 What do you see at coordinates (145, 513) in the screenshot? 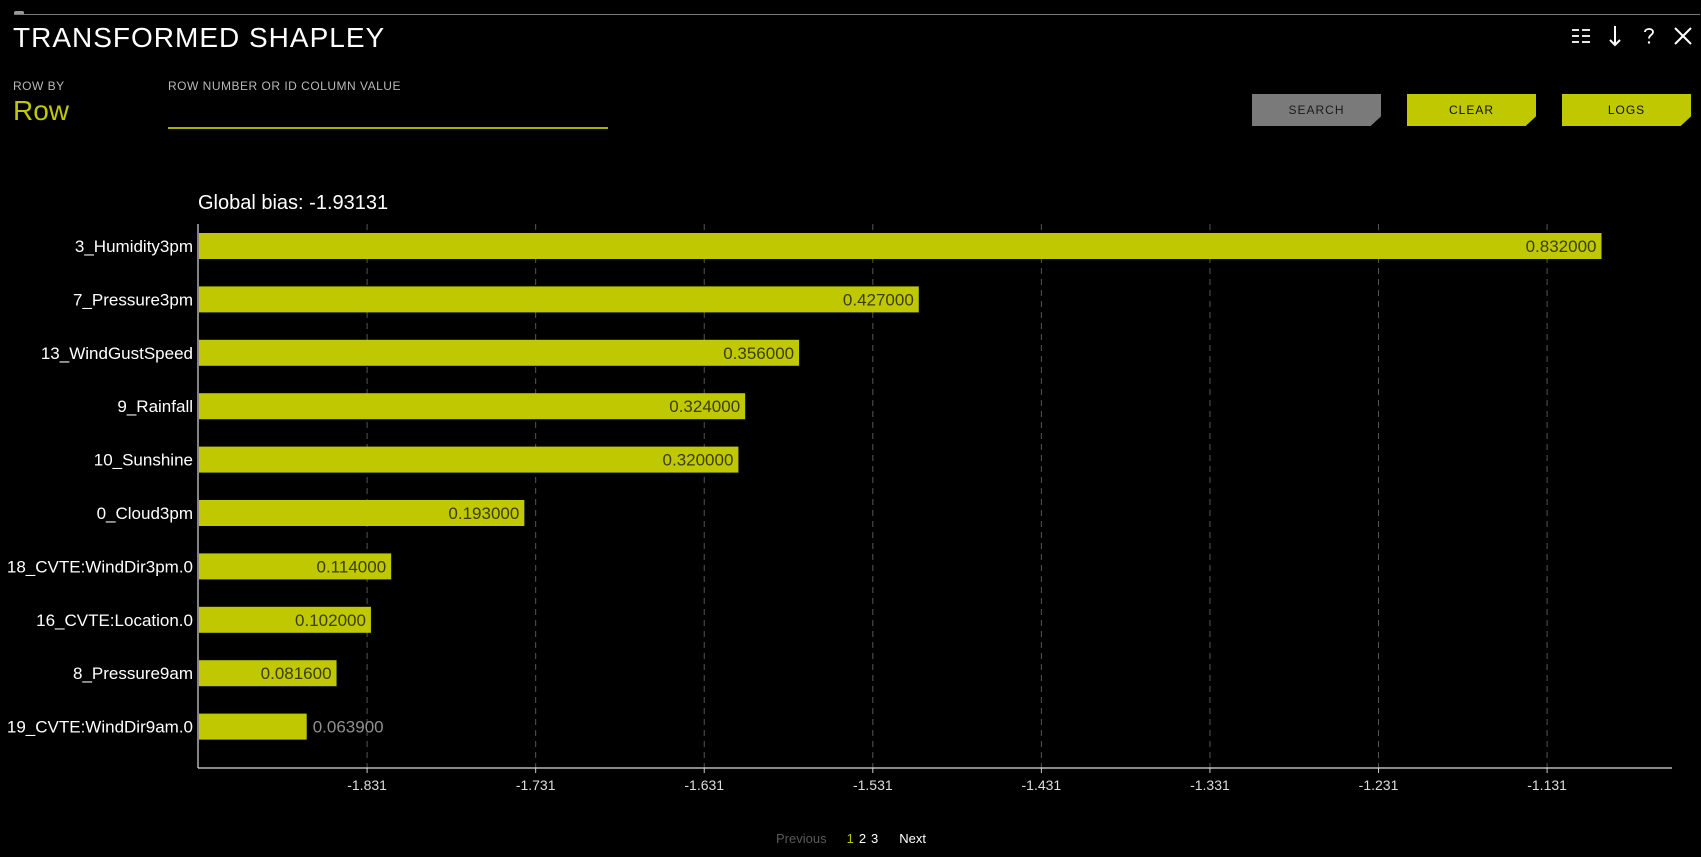
I see `y-category-label: 0_Cloud3pm` at bounding box center [145, 513].